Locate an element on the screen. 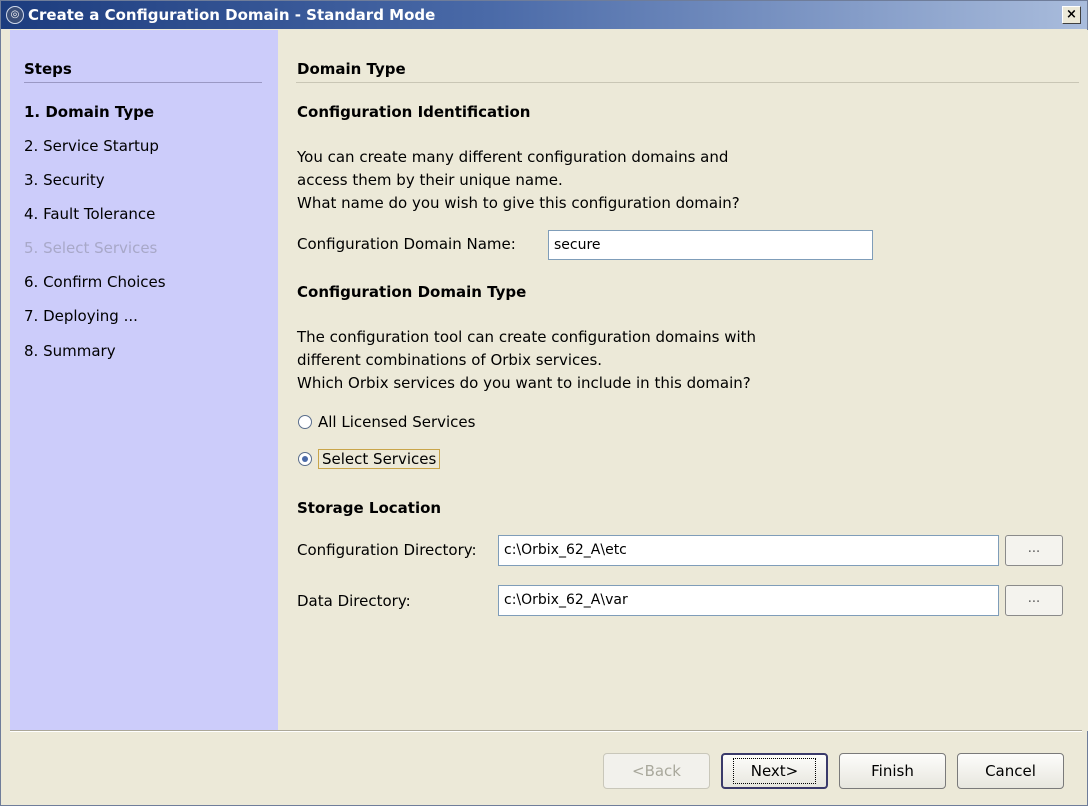 The height and width of the screenshot is (806, 1088). next-button: Next> is located at coordinates (774, 771).